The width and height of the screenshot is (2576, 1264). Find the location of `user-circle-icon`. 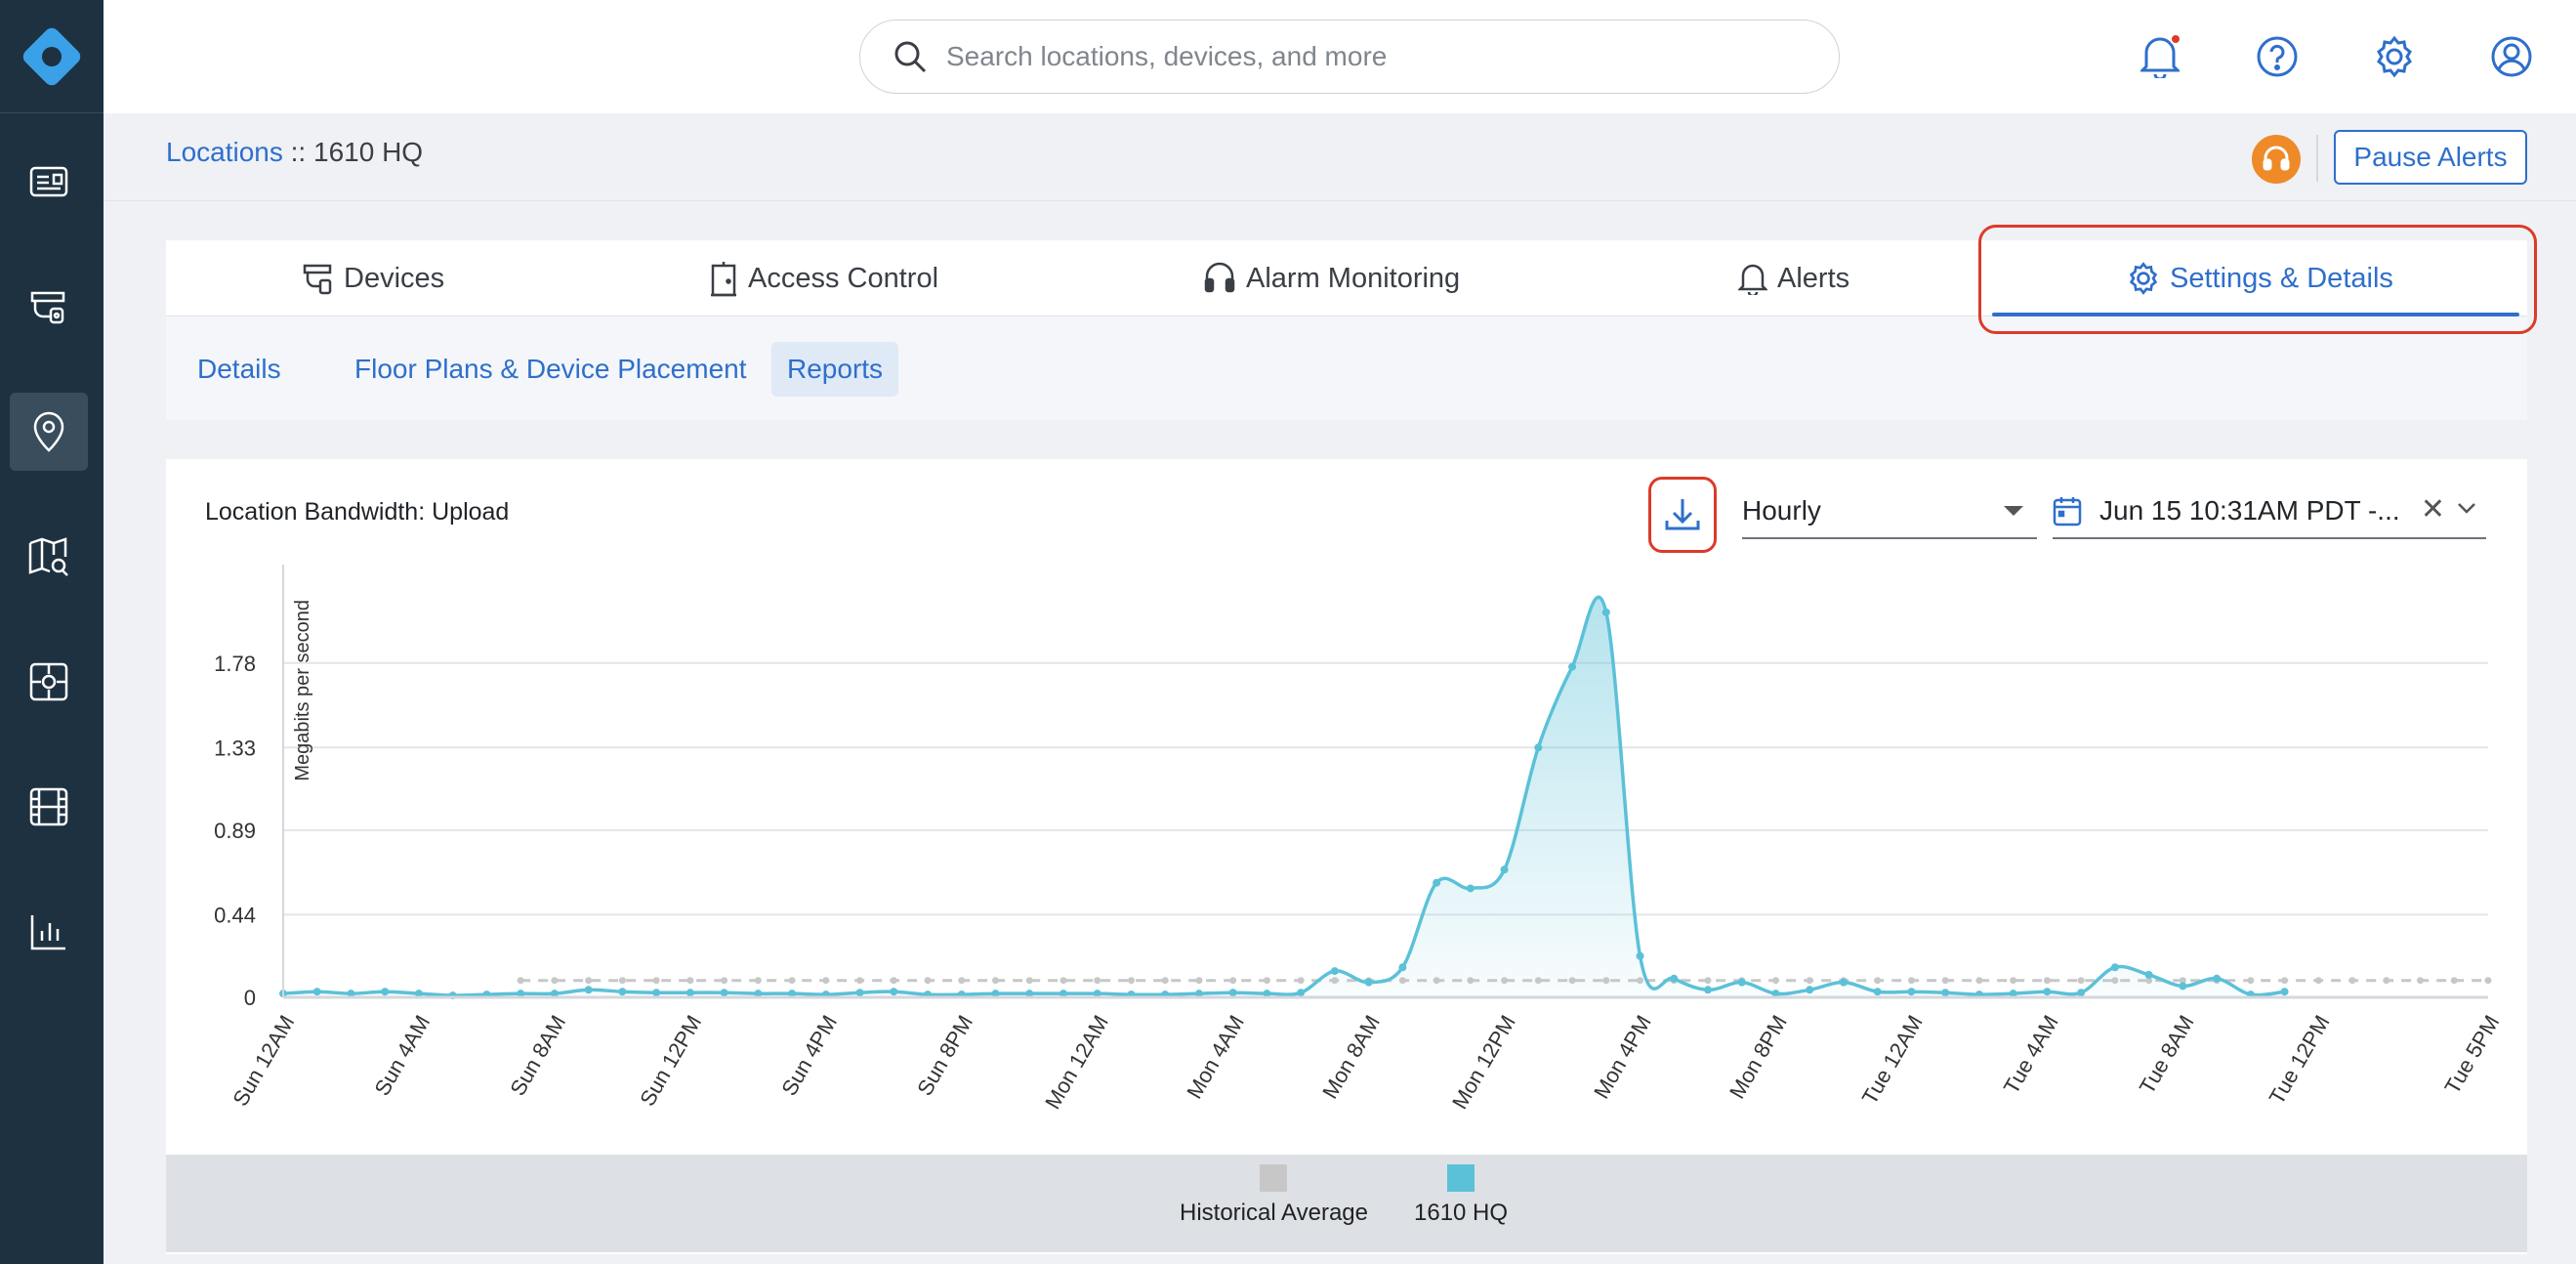

user-circle-icon is located at coordinates (2511, 56).